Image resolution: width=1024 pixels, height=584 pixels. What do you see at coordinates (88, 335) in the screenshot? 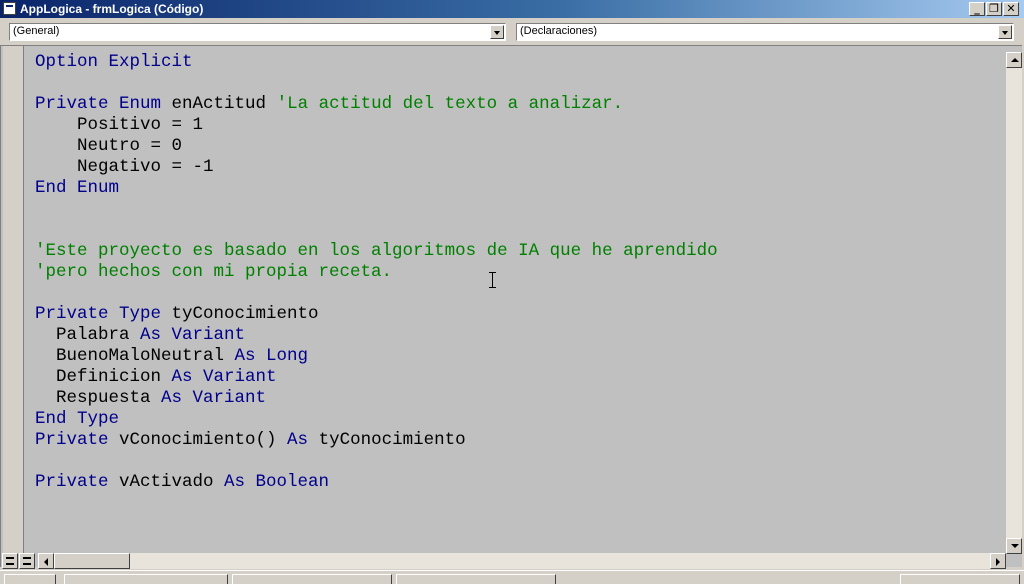
I see `code-token: Palabra` at bounding box center [88, 335].